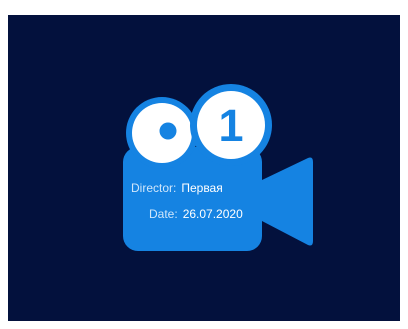 The image size is (408, 329). What do you see at coordinates (202, 188) in the screenshot?
I see `director-value: Первая` at bounding box center [202, 188].